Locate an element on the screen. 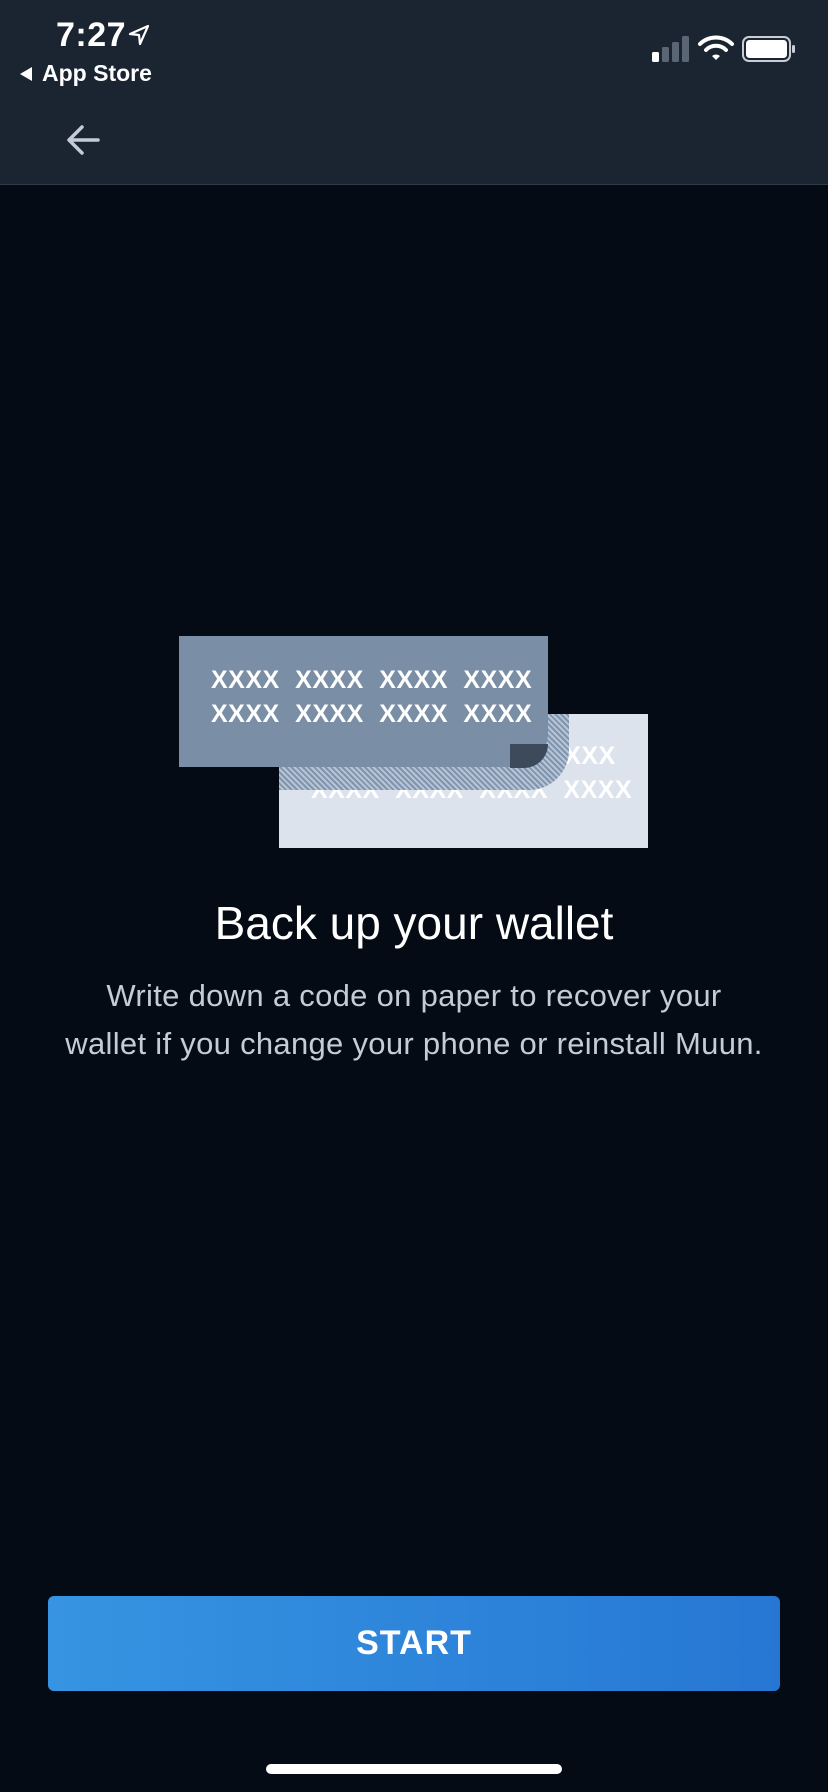 The image size is (828, 1792). back-to-app-label: App Store is located at coordinates (97, 73).